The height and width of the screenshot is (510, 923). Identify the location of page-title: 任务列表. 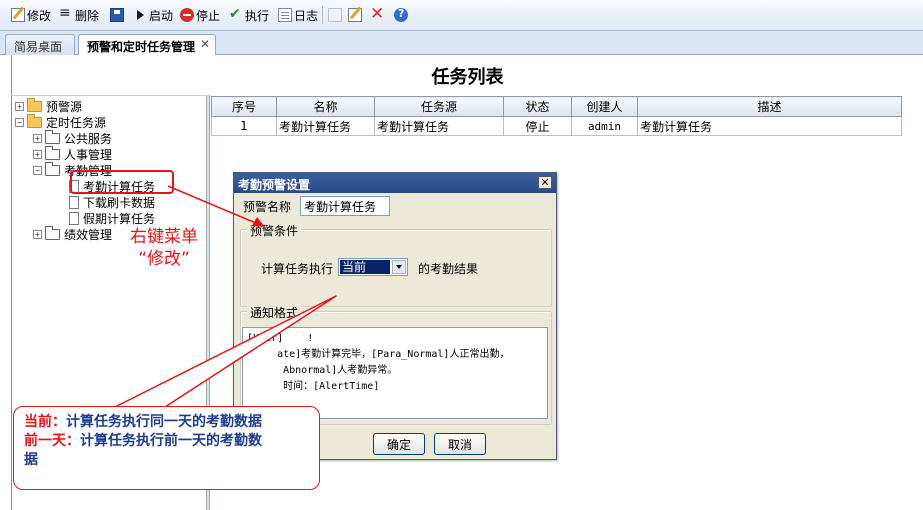
(467, 77).